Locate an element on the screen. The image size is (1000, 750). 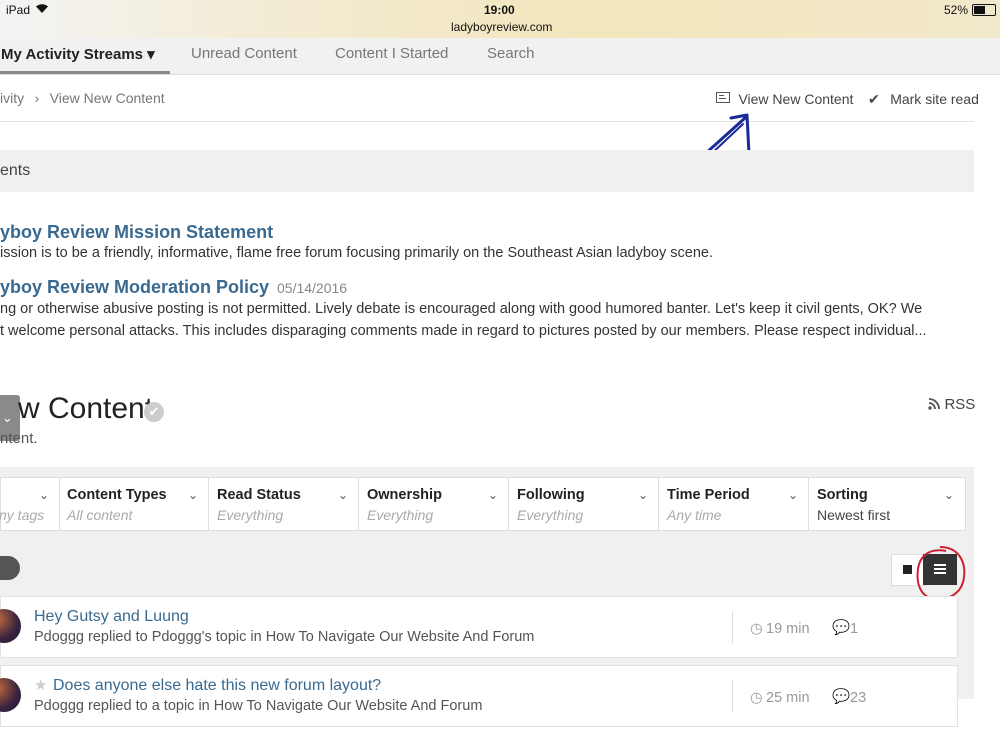
device-label: iPad is located at coordinates (18, 10).